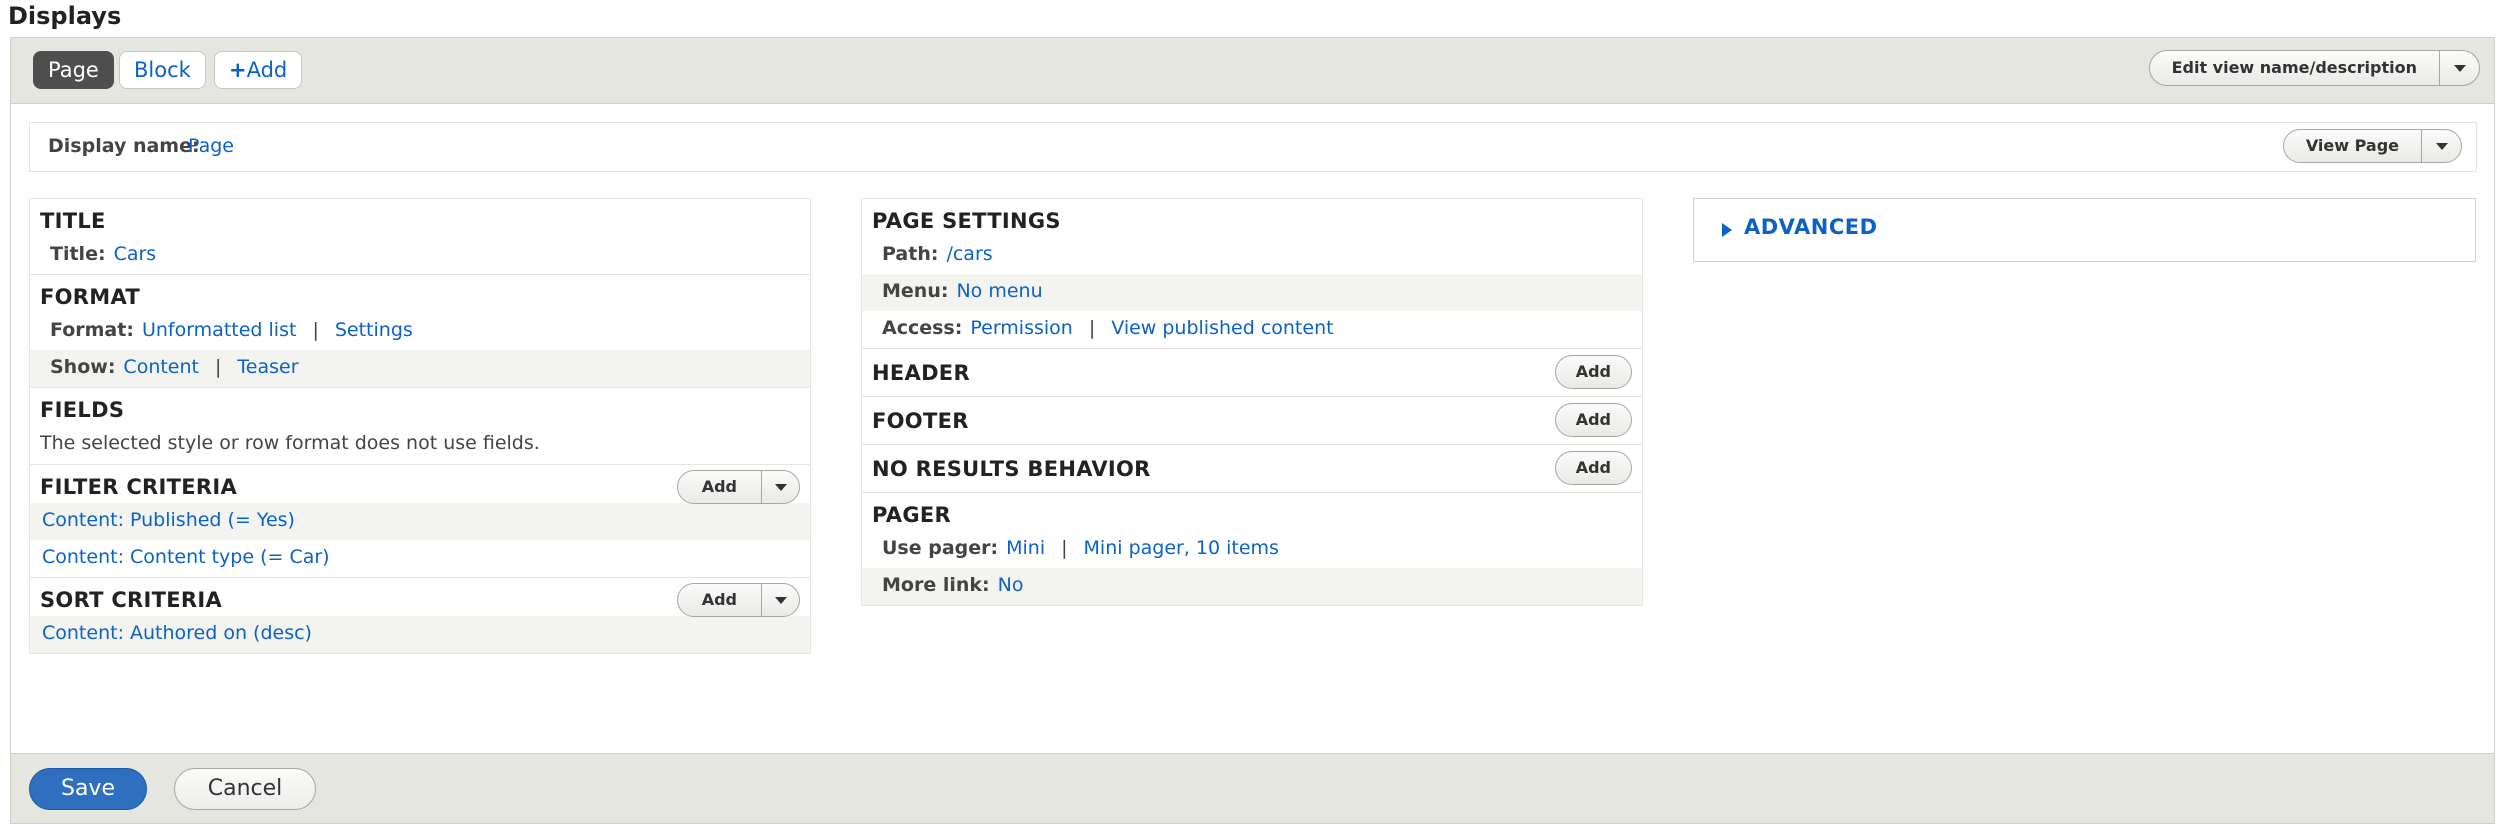 This screenshot has height=830, width=2500. Describe the element at coordinates (1593, 468) in the screenshot. I see `add-no-results-button: Add` at that location.